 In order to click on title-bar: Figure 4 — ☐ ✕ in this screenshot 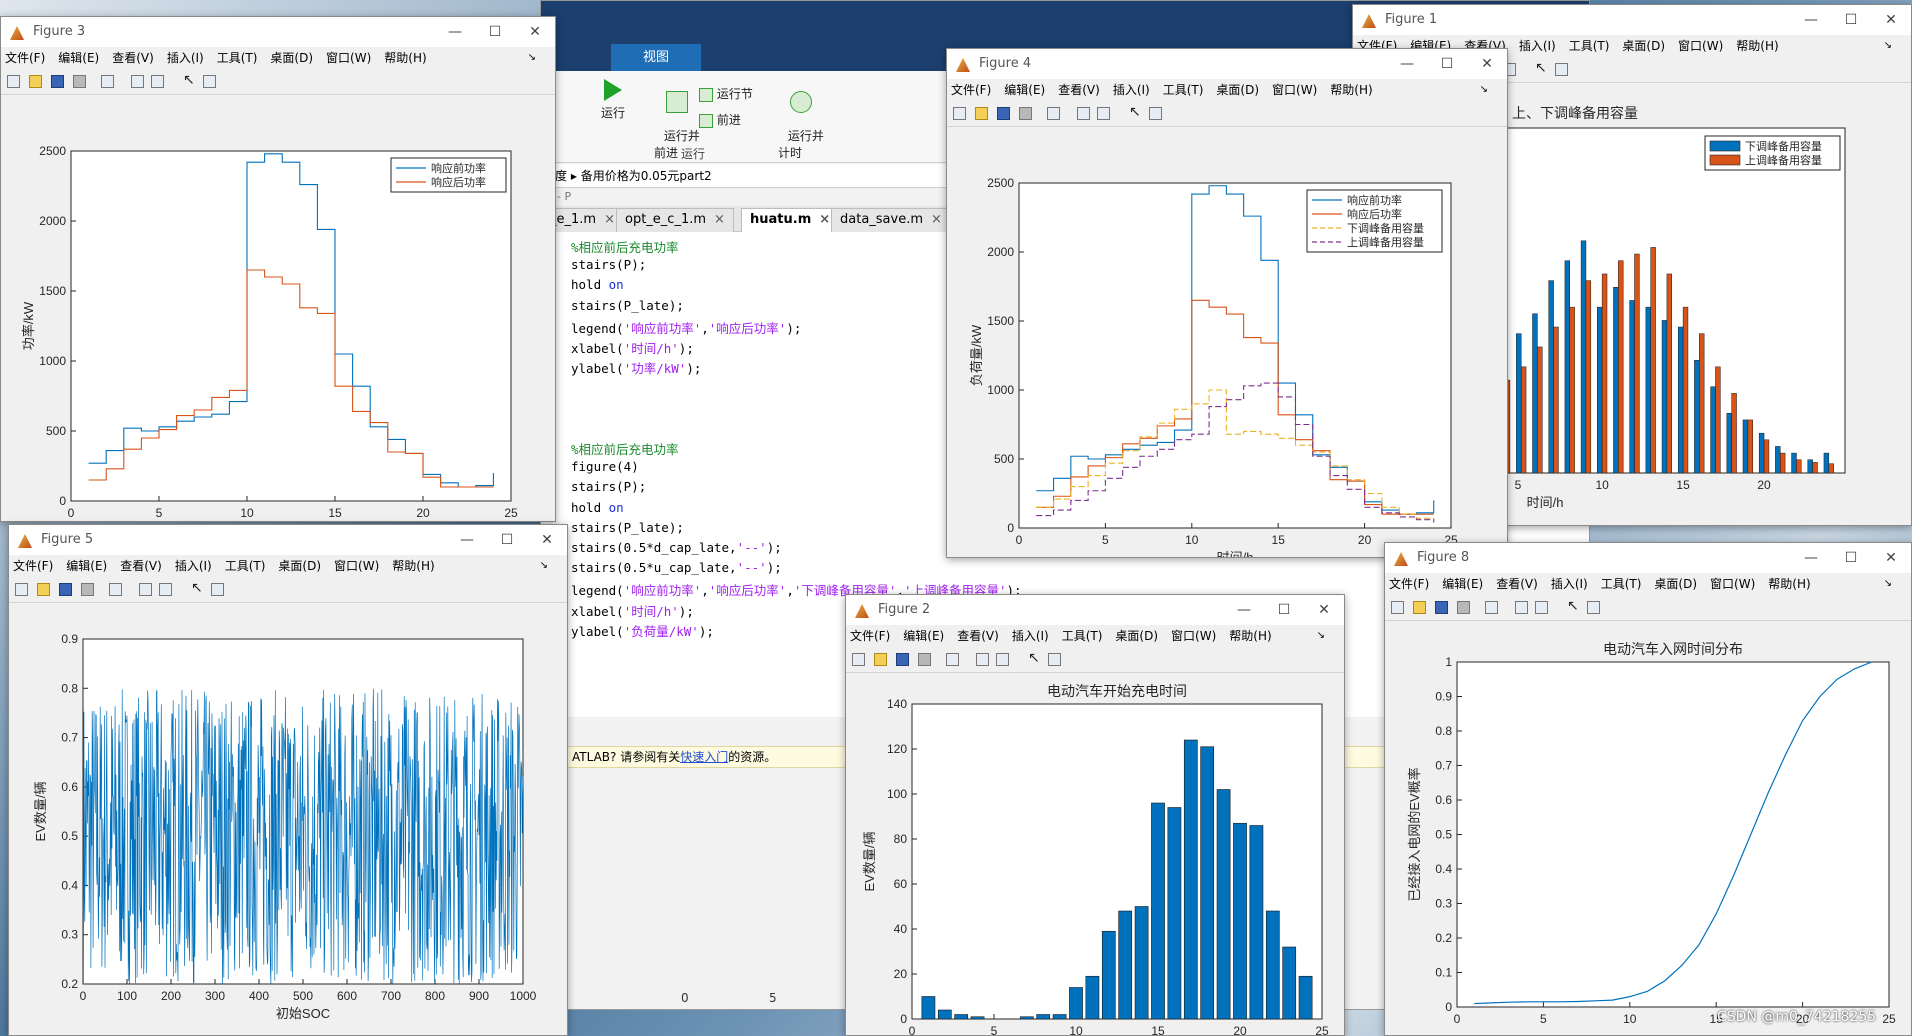, I will do `click(1227, 64)`.